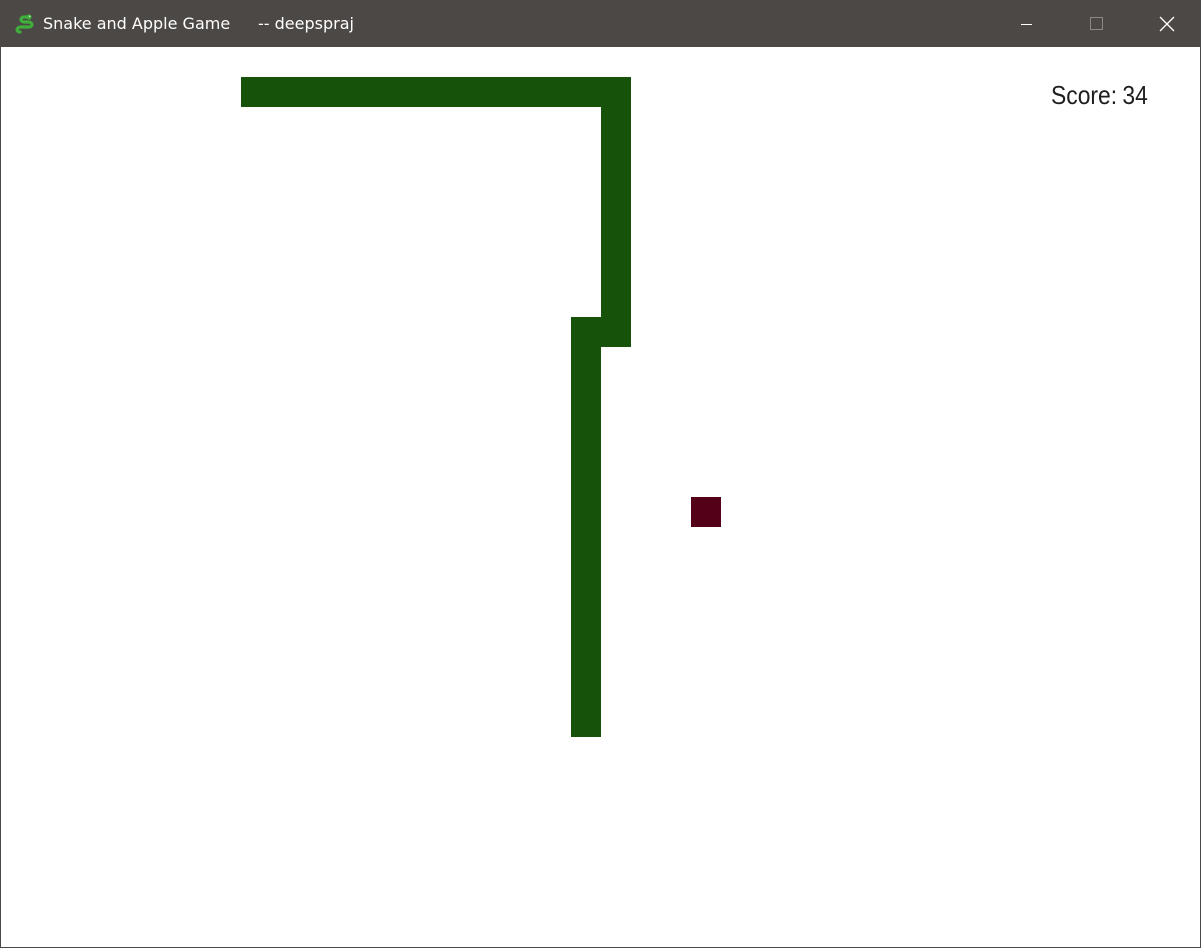 The image size is (1201, 948). What do you see at coordinates (706, 512) in the screenshot?
I see `apple` at bounding box center [706, 512].